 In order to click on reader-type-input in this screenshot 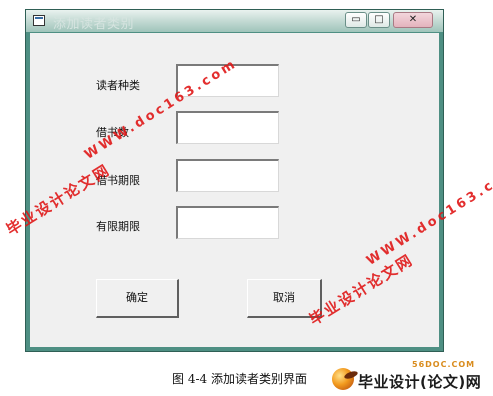, I will do `click(227, 80)`.